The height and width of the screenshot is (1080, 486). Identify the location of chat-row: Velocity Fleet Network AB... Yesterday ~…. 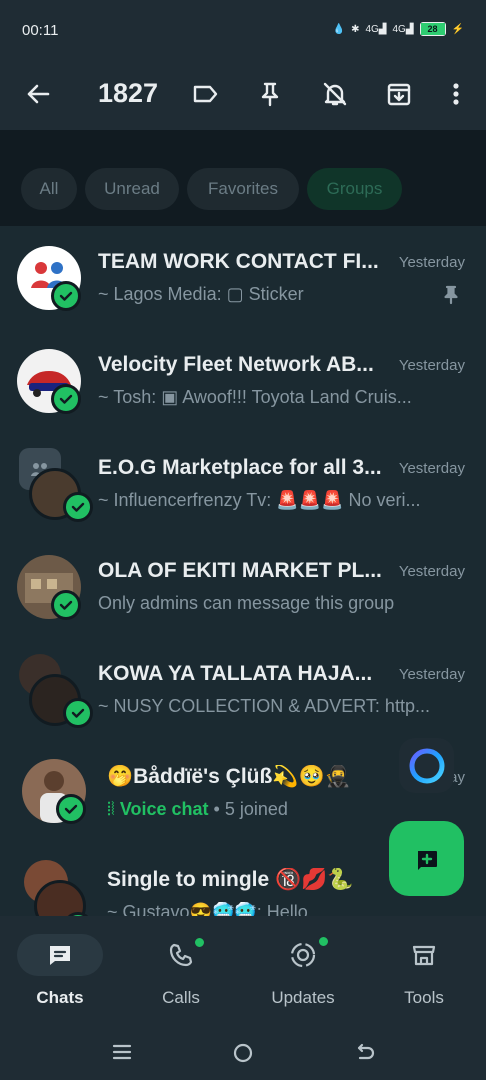
(243, 380).